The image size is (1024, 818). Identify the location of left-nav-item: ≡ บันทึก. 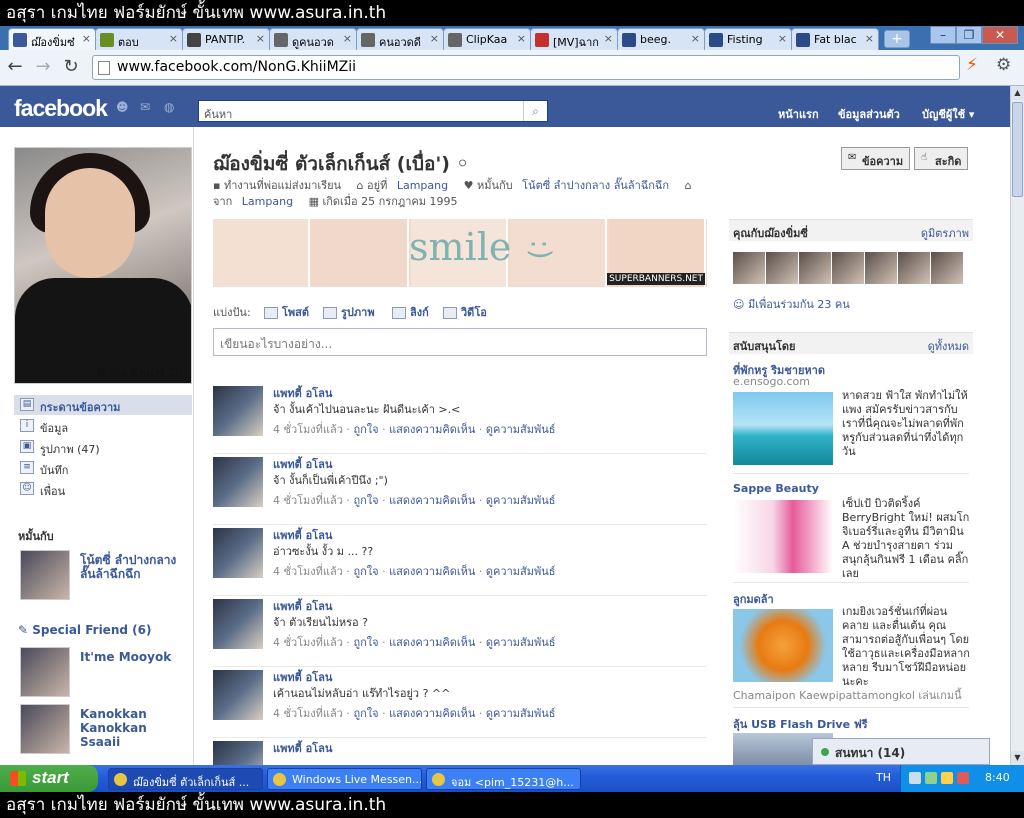
(103, 468).